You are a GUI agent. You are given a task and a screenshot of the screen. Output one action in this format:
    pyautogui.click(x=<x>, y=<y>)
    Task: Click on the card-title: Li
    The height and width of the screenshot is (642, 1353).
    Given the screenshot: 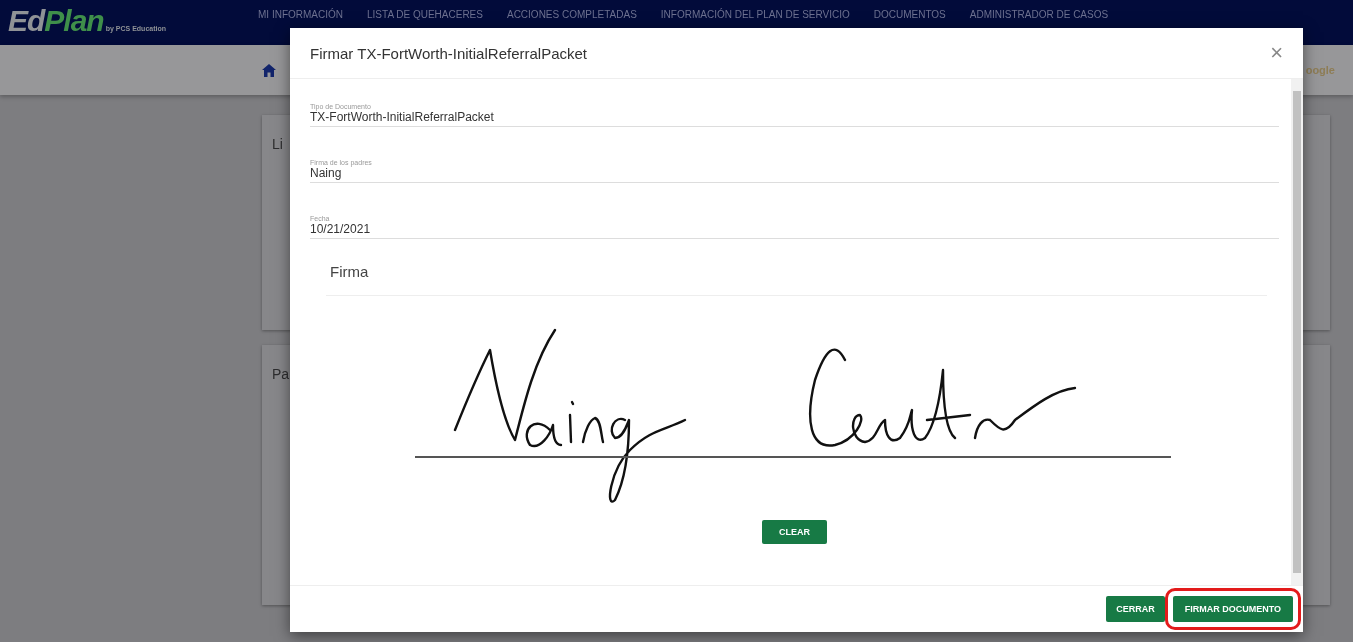 What is the action you would take?
    pyautogui.click(x=277, y=144)
    